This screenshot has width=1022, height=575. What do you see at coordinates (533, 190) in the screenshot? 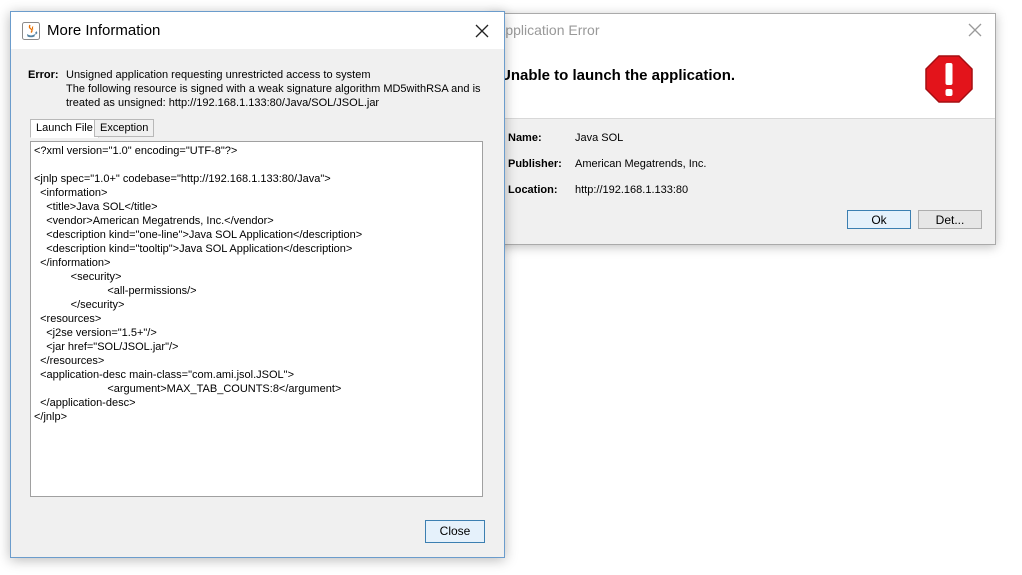
I see `field-label: Location:` at bounding box center [533, 190].